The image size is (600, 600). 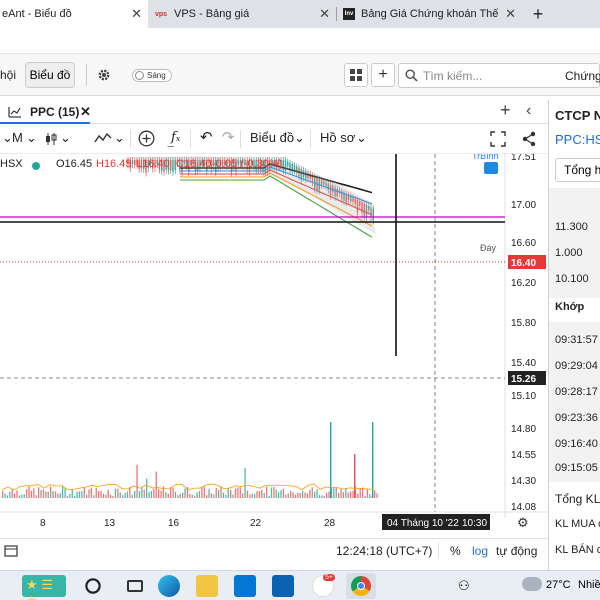 I want to click on ohlc-high: H16.45, so click(x=114, y=164).